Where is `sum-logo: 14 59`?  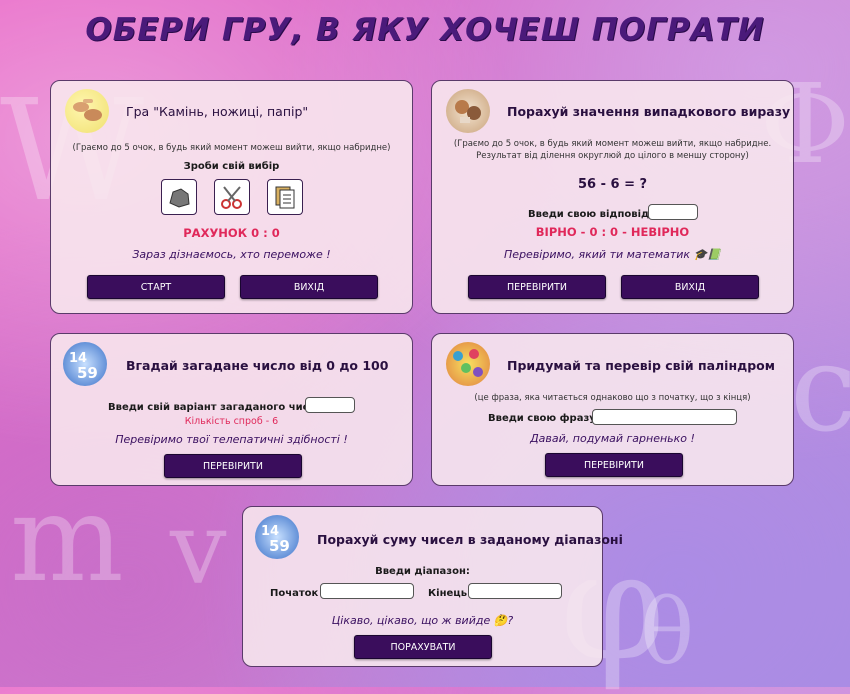 sum-logo: 14 59 is located at coordinates (277, 537).